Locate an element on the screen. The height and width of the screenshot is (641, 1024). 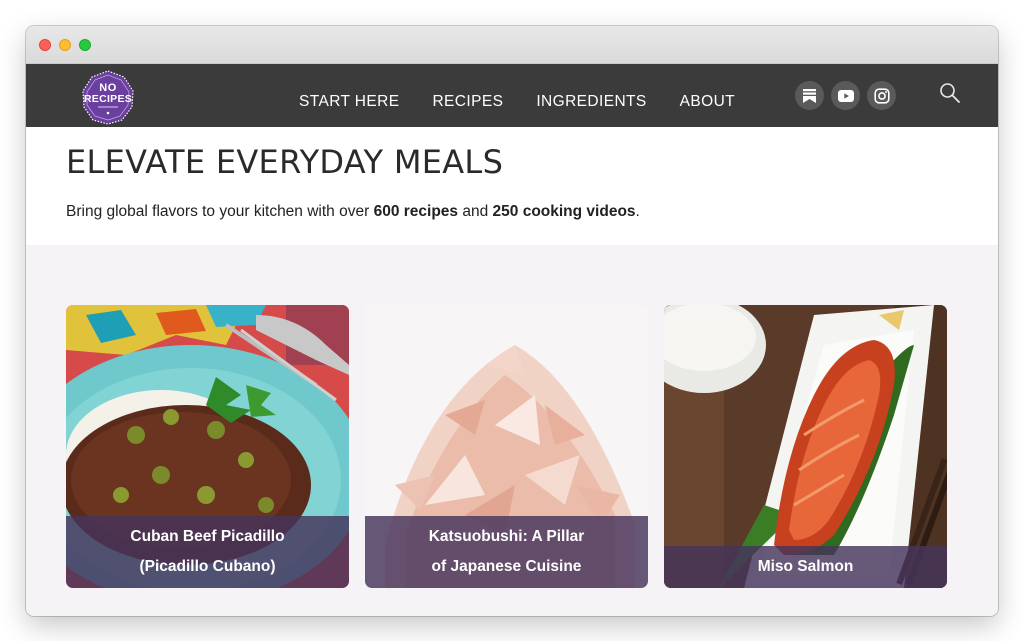
recipe-title-line1: Cuban Beef Picadillo is located at coordinates (207, 536).